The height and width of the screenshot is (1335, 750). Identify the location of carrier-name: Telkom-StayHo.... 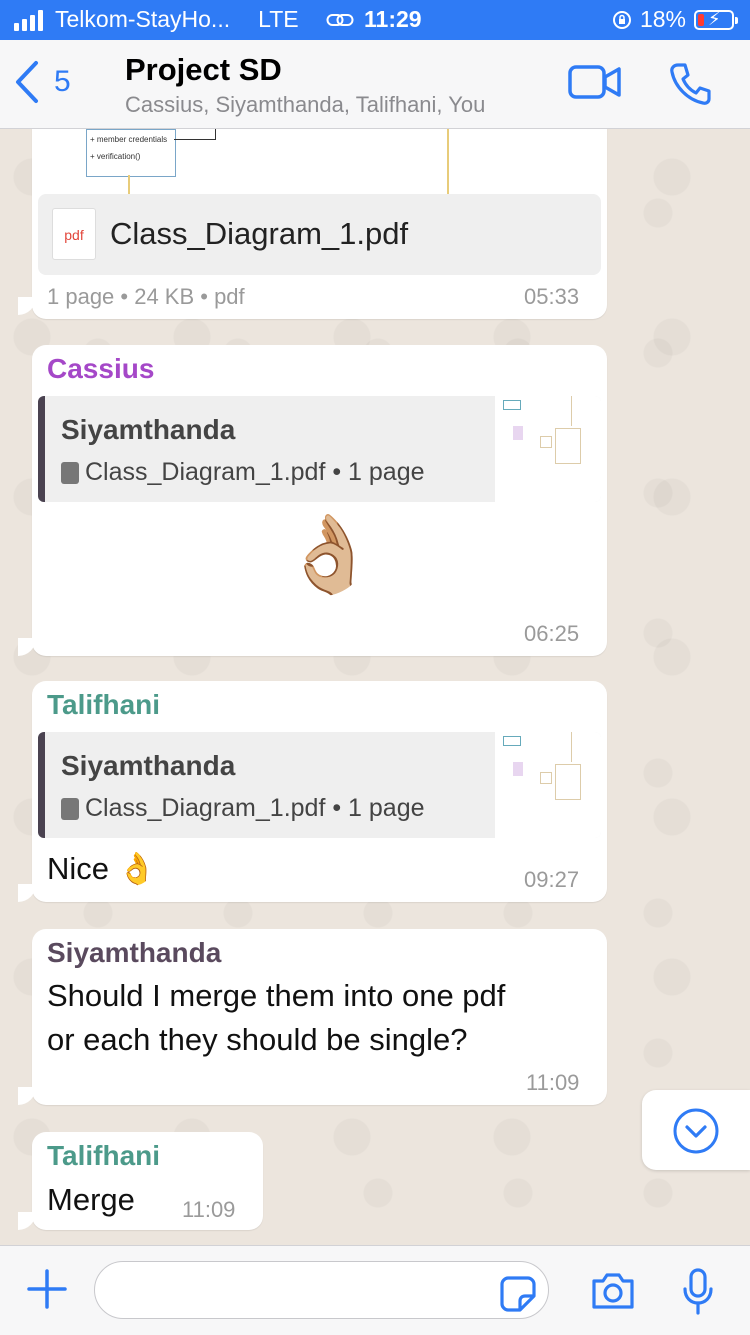
(143, 19).